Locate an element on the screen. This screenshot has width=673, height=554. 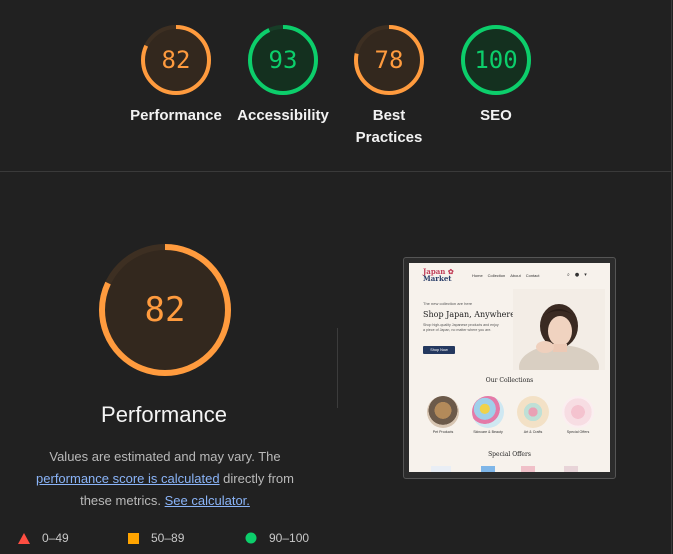
gauge-score: 82 is located at coordinates (176, 60).